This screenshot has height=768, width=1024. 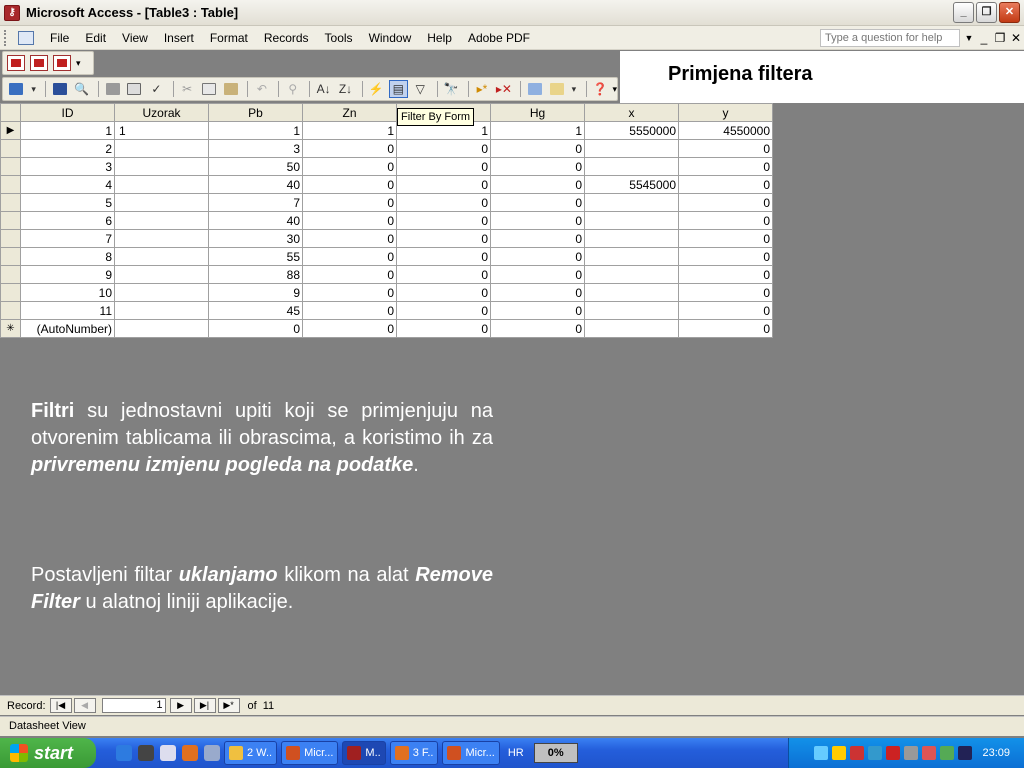 What do you see at coordinates (600, 89) in the screenshot?
I see `help-icon: ❓` at bounding box center [600, 89].